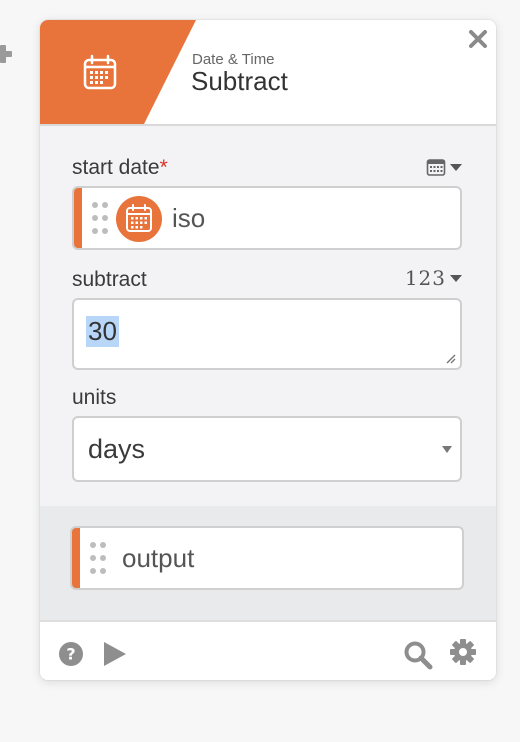  What do you see at coordinates (102, 331) in the screenshot?
I see `subtract-value: 30` at bounding box center [102, 331].